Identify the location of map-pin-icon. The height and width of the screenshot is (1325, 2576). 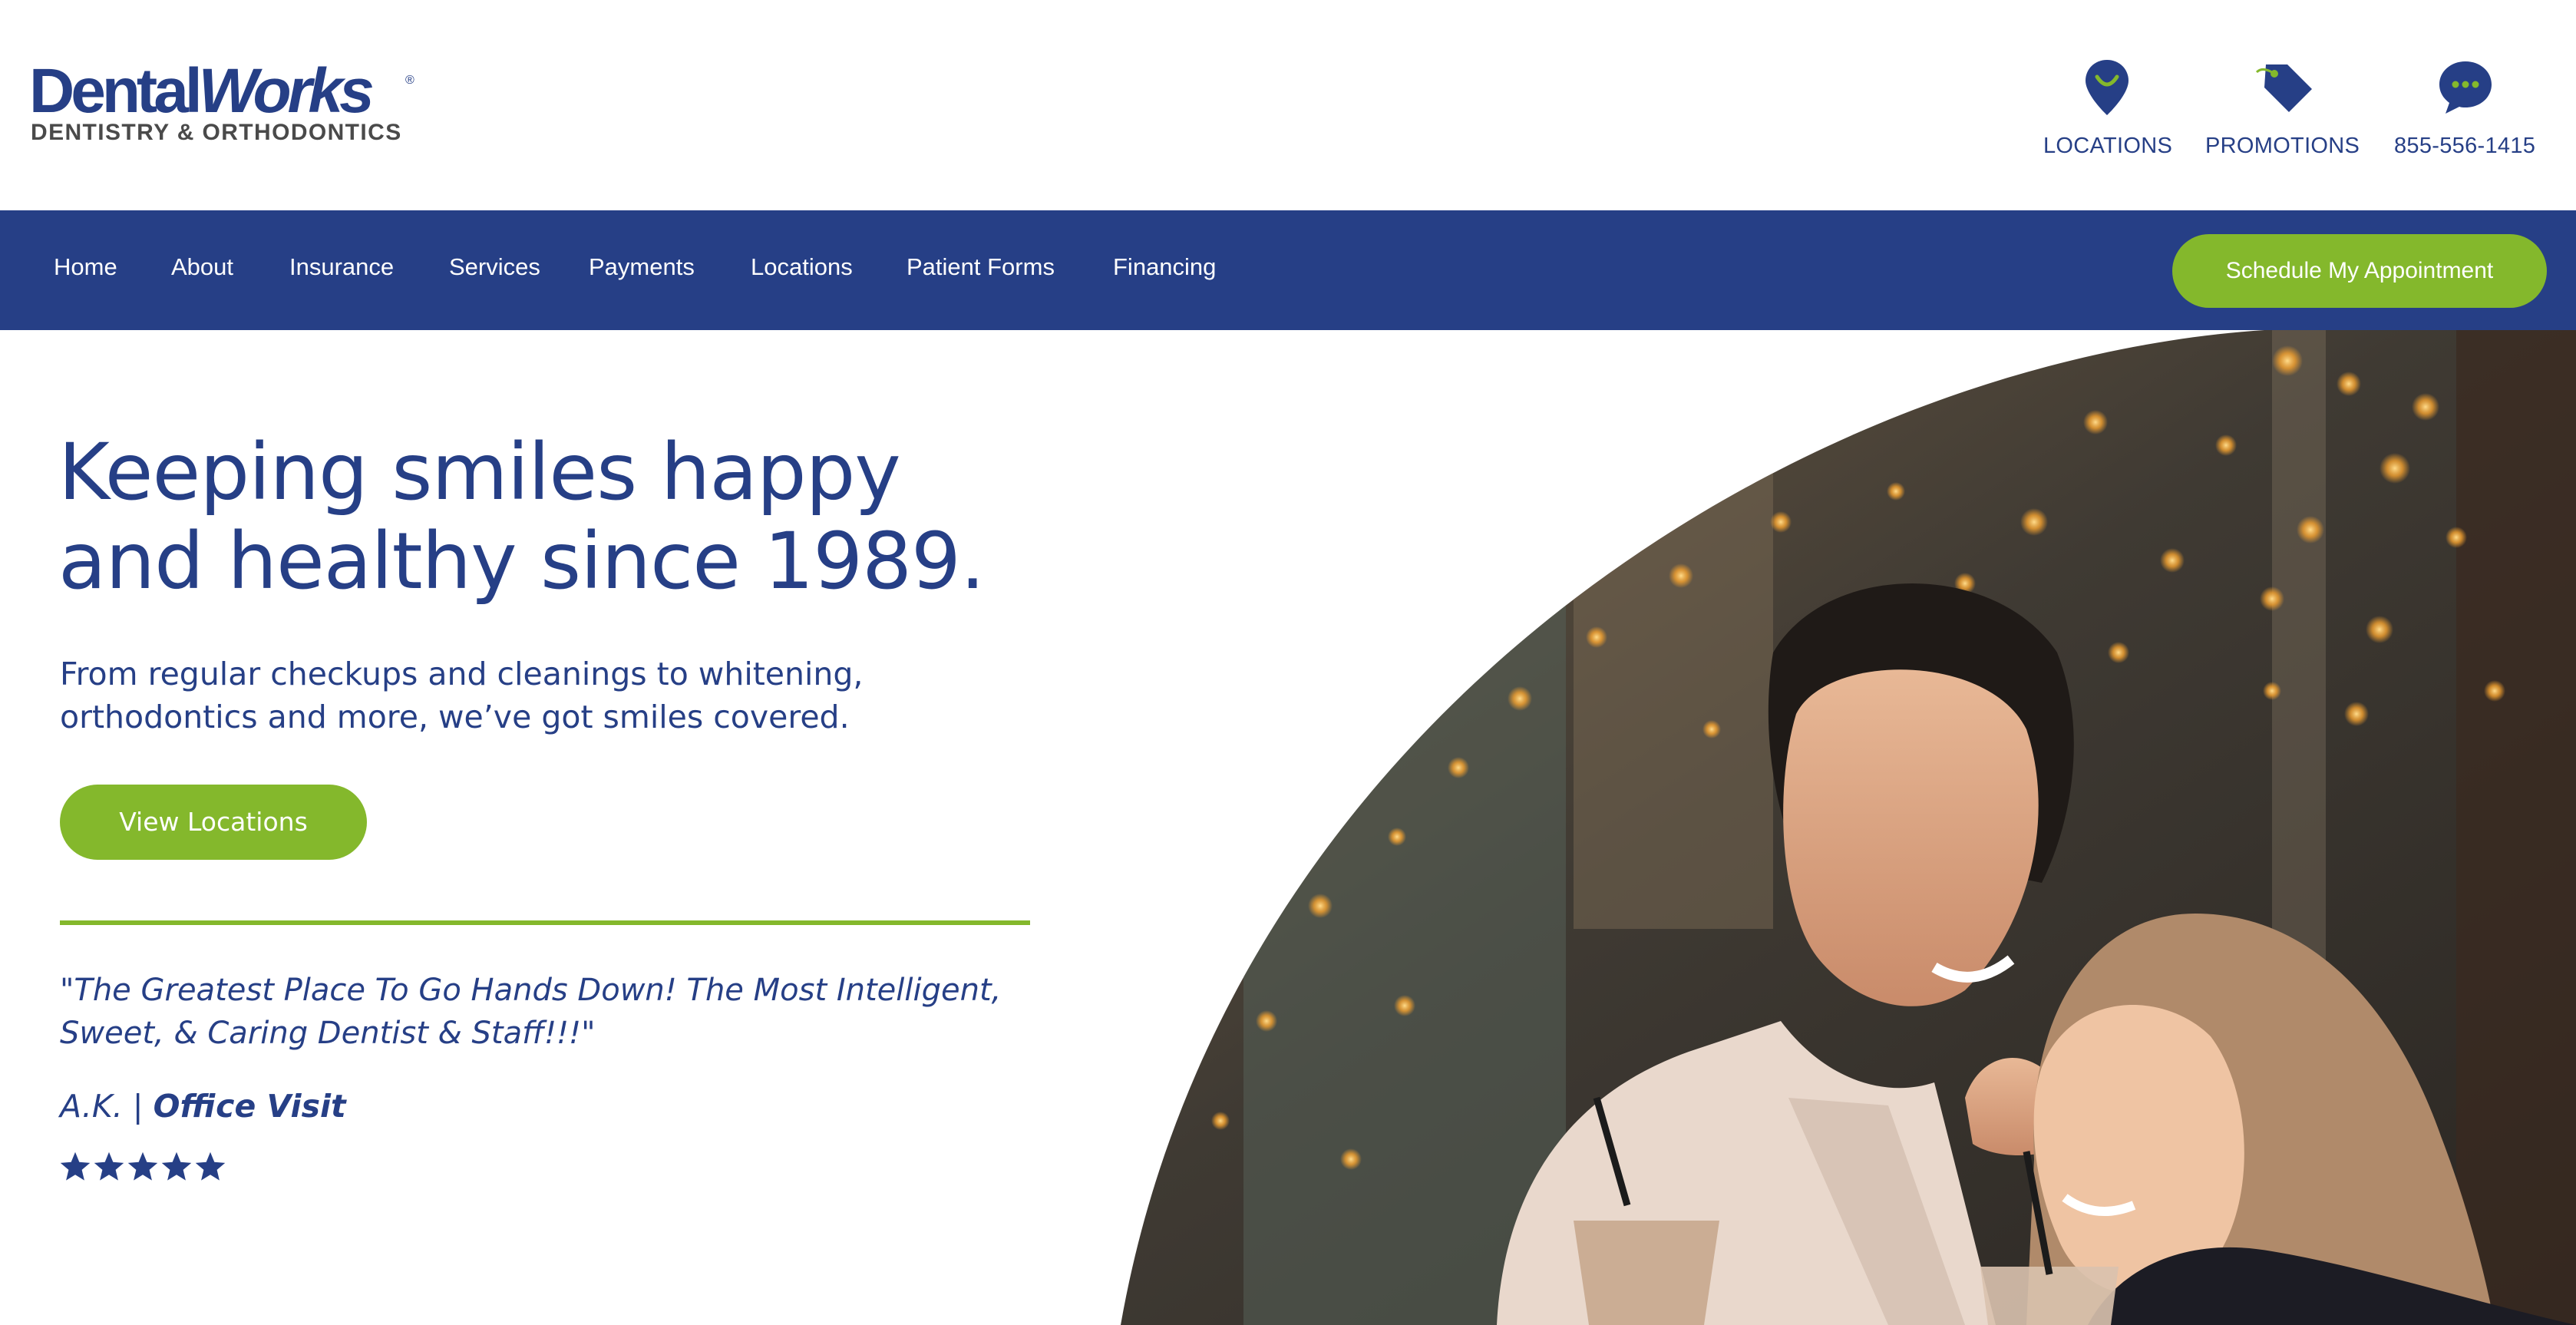
(2107, 87).